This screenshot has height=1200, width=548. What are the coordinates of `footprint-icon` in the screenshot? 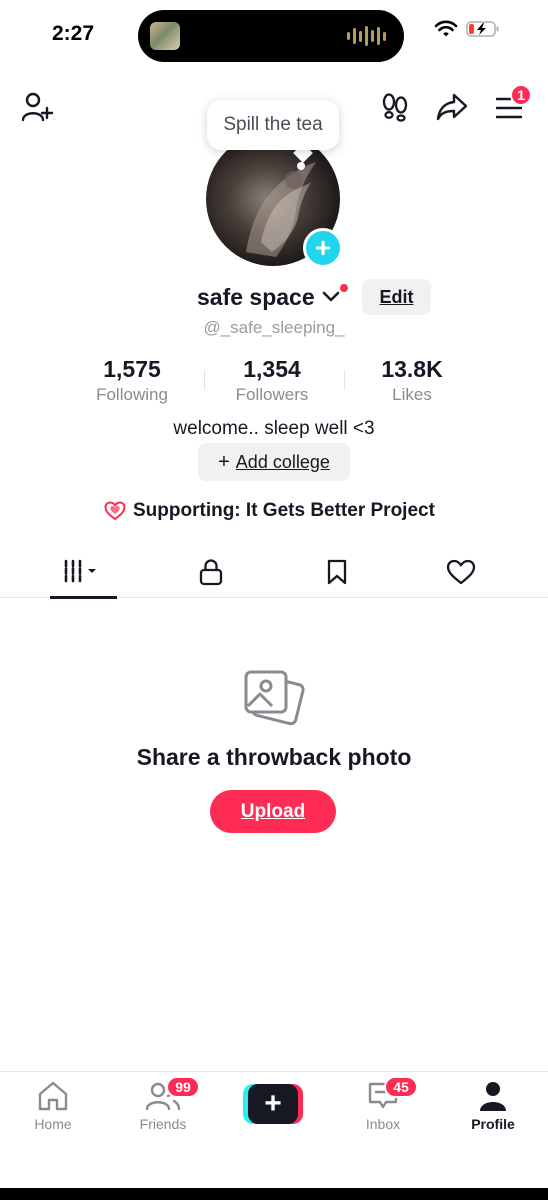 It's located at (395, 107).